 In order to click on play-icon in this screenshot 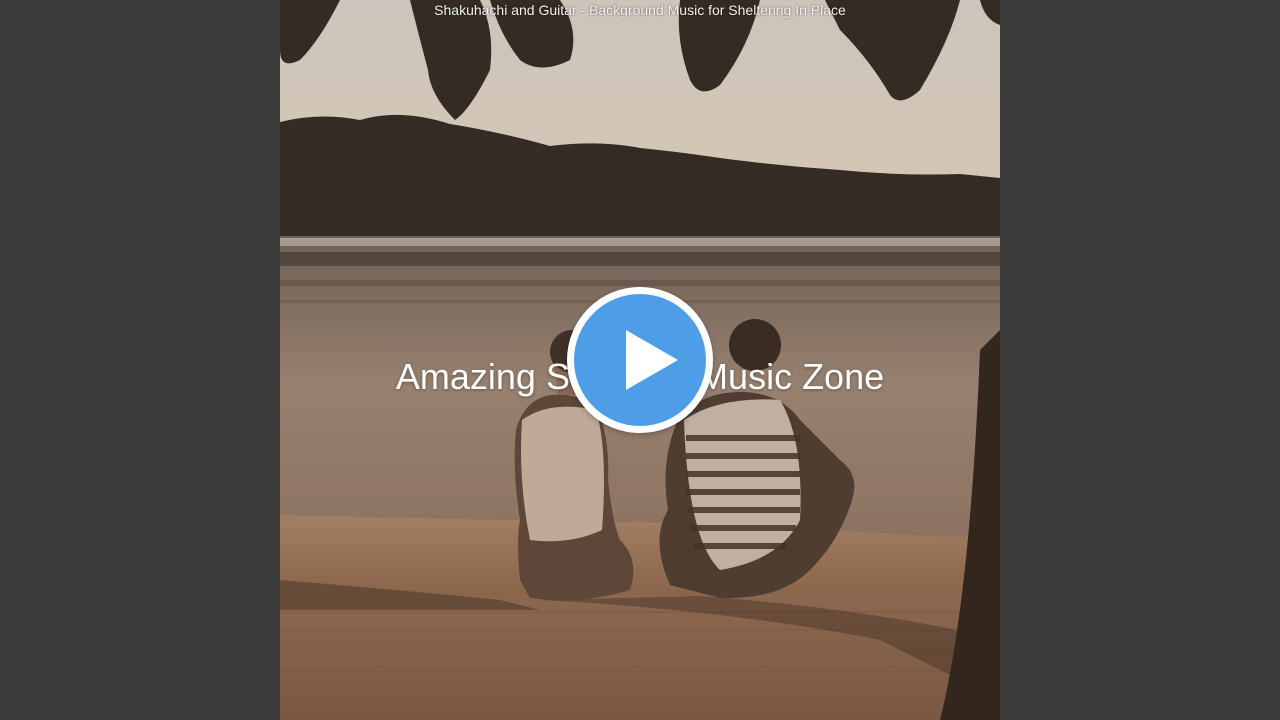, I will do `click(652, 360)`.